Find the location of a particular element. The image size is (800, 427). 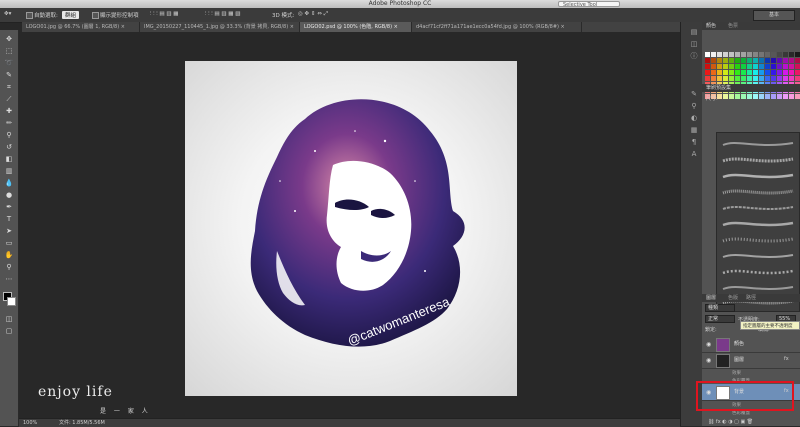

eraser-tool-icon: ◧ is located at coordinates (9, 159).